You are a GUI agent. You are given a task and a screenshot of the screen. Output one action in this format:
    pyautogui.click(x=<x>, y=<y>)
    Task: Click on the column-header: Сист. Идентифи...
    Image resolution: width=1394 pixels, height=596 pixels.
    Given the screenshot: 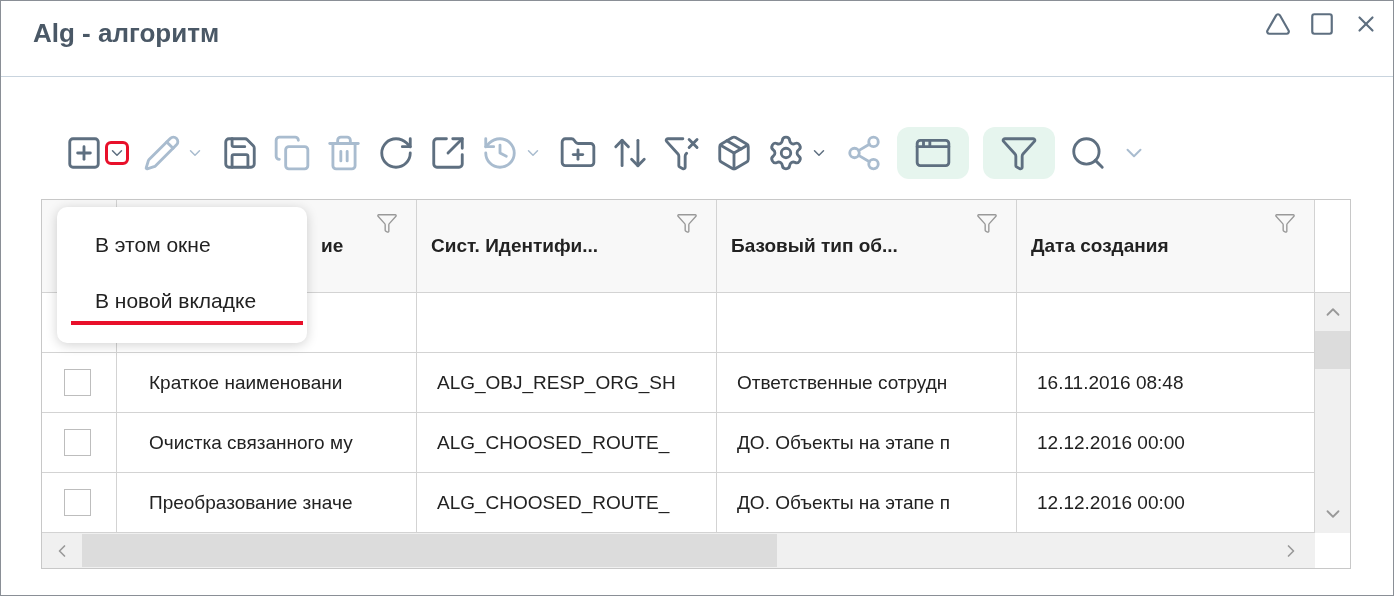 What is the action you would take?
    pyautogui.click(x=515, y=246)
    